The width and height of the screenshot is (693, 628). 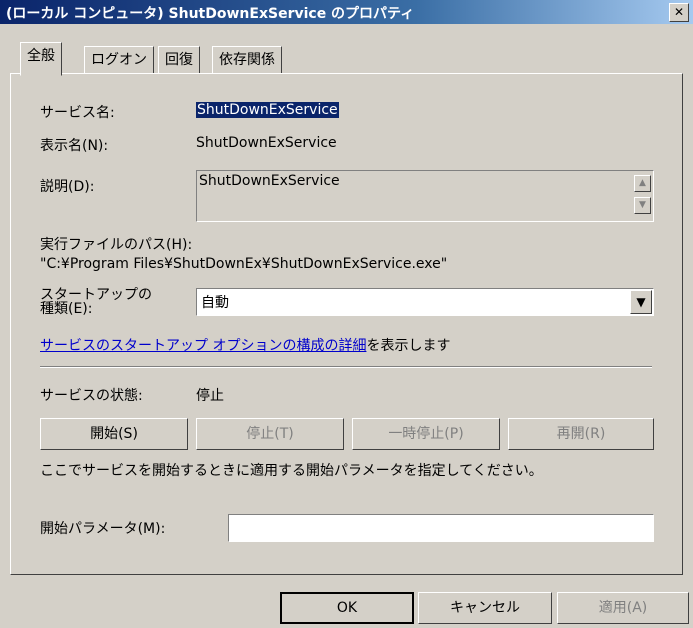 I want to click on tab-label: 依存関係, so click(x=247, y=60).